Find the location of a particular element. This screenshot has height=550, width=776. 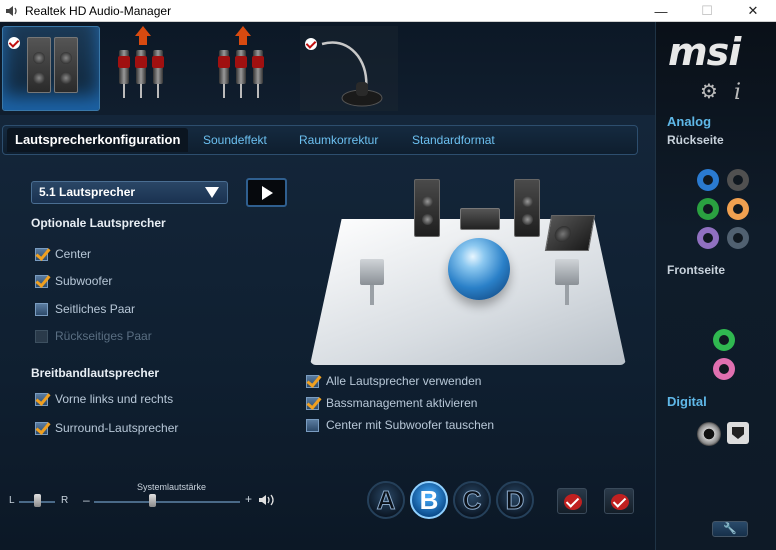

rear-label: Rückseite is located at coordinates (695, 140).